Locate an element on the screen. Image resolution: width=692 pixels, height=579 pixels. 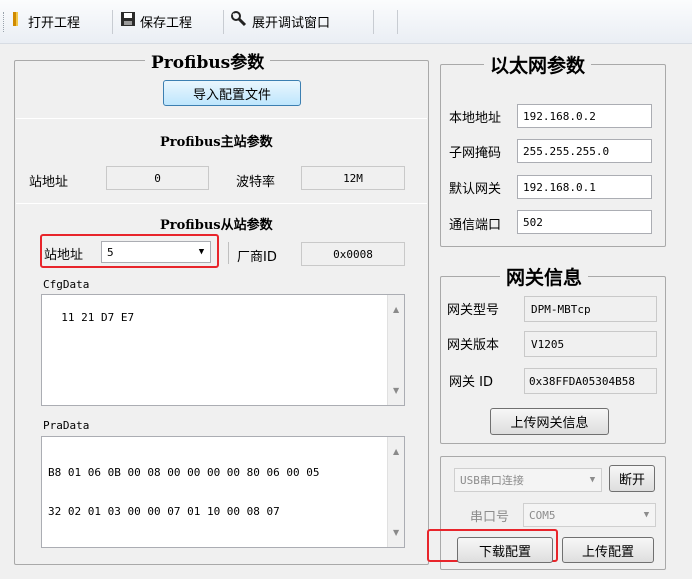
pradata-label: PraData is located at coordinates (66, 425).